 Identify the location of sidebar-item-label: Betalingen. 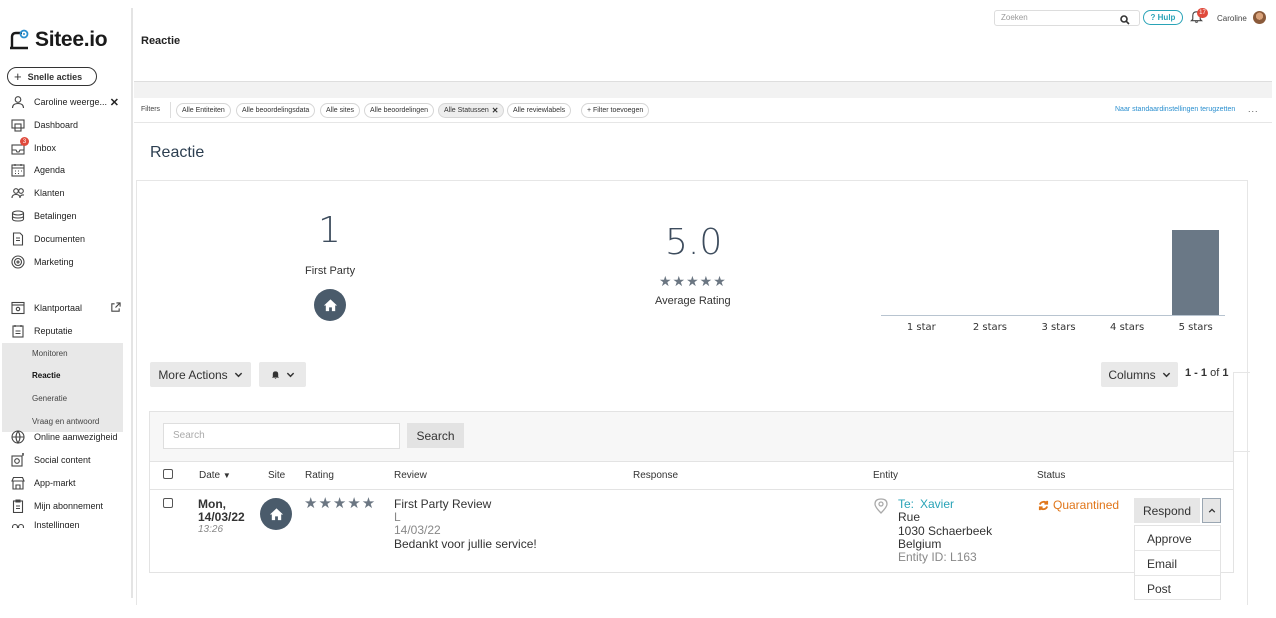
(55, 216).